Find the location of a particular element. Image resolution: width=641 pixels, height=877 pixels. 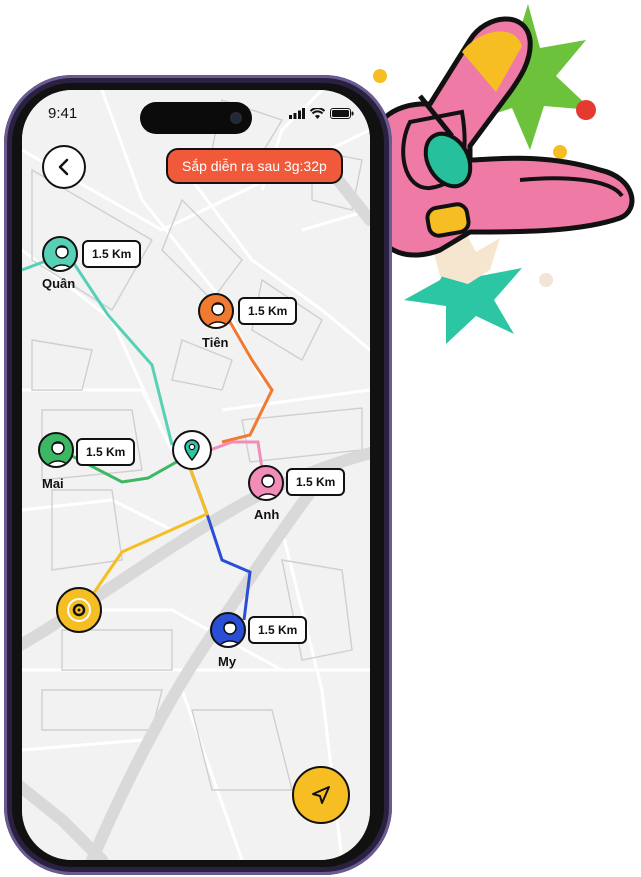

origin-marker is located at coordinates (79, 610).